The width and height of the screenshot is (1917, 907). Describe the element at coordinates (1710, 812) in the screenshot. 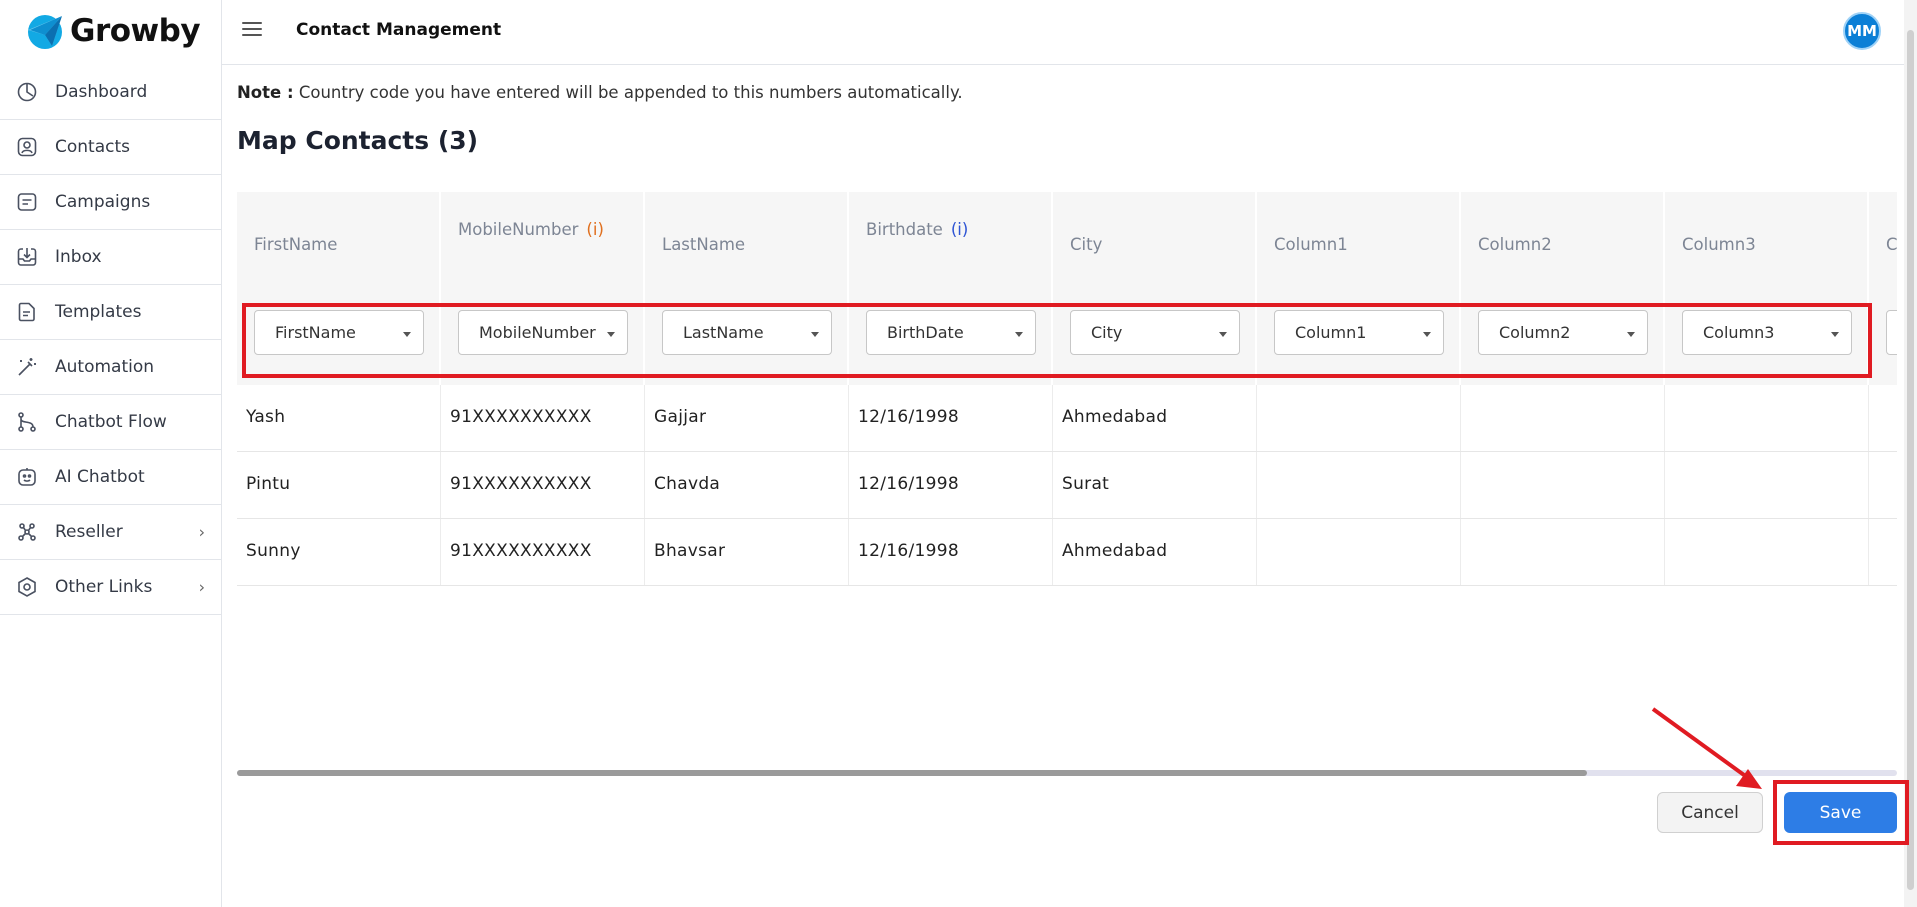

I see `cancel-button: Cancel` at that location.